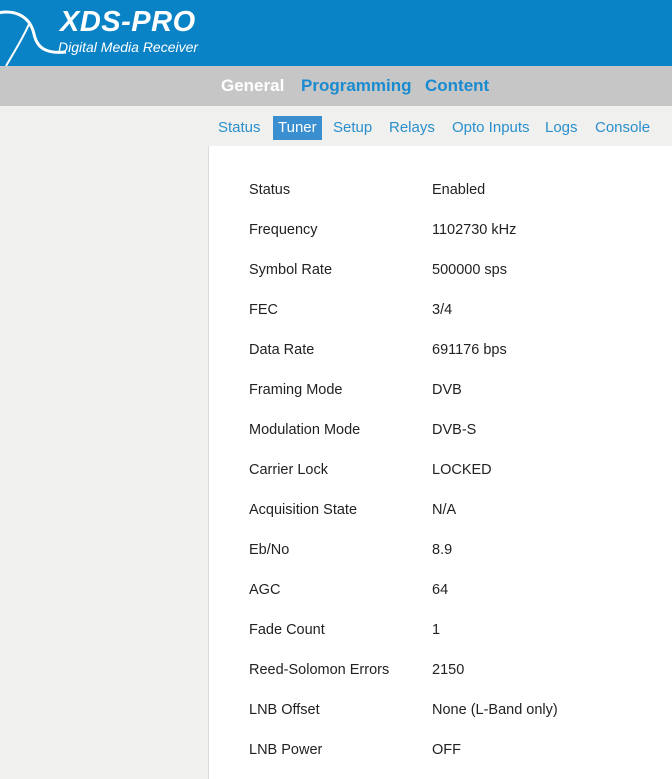 This screenshot has height=779, width=672. I want to click on tab-relays: Relays, so click(412, 128).